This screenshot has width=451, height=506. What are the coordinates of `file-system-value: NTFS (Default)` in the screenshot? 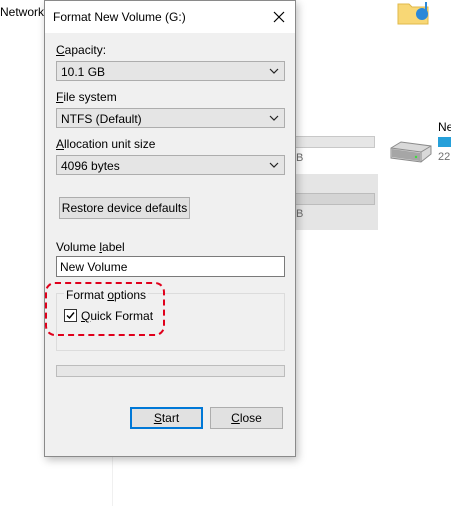 It's located at (101, 119).